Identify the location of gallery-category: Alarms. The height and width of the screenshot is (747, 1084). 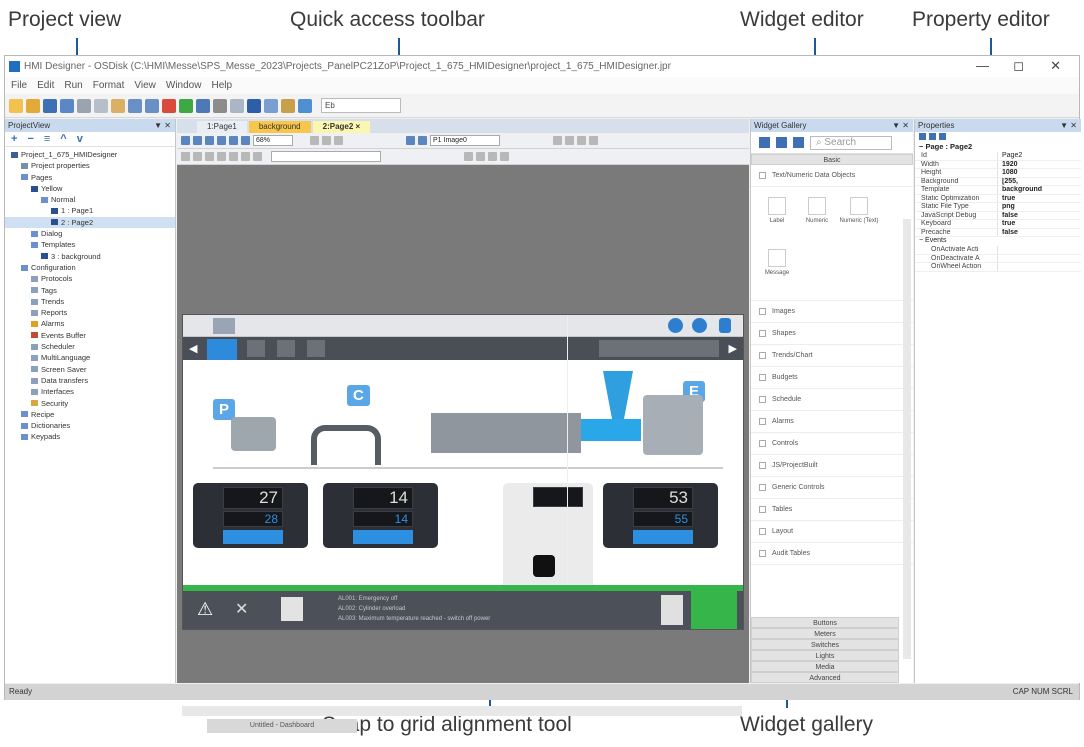
(832, 422).